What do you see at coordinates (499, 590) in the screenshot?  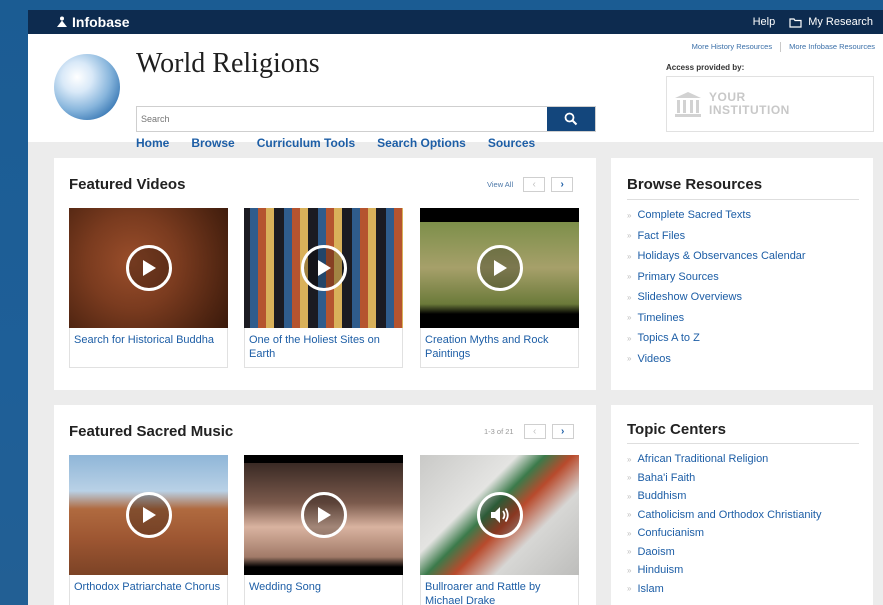 I see `music-caption: Bullroarer and Rattle by Michael Drake` at bounding box center [499, 590].